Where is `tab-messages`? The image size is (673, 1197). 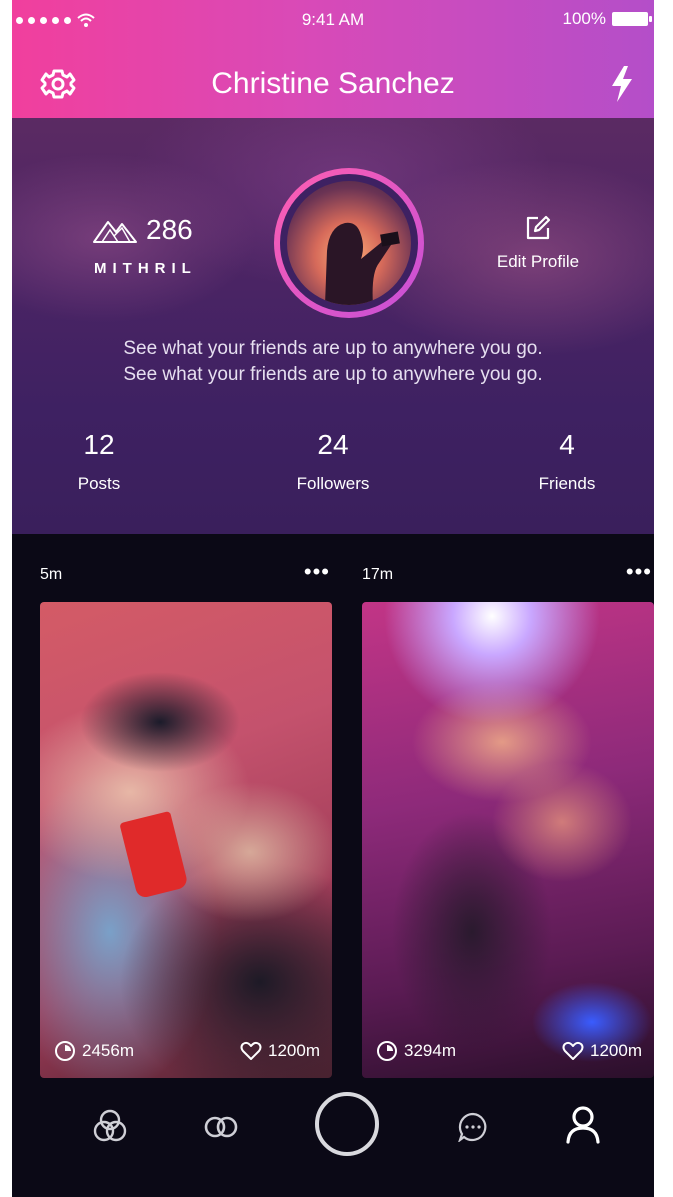 tab-messages is located at coordinates (472, 1127).